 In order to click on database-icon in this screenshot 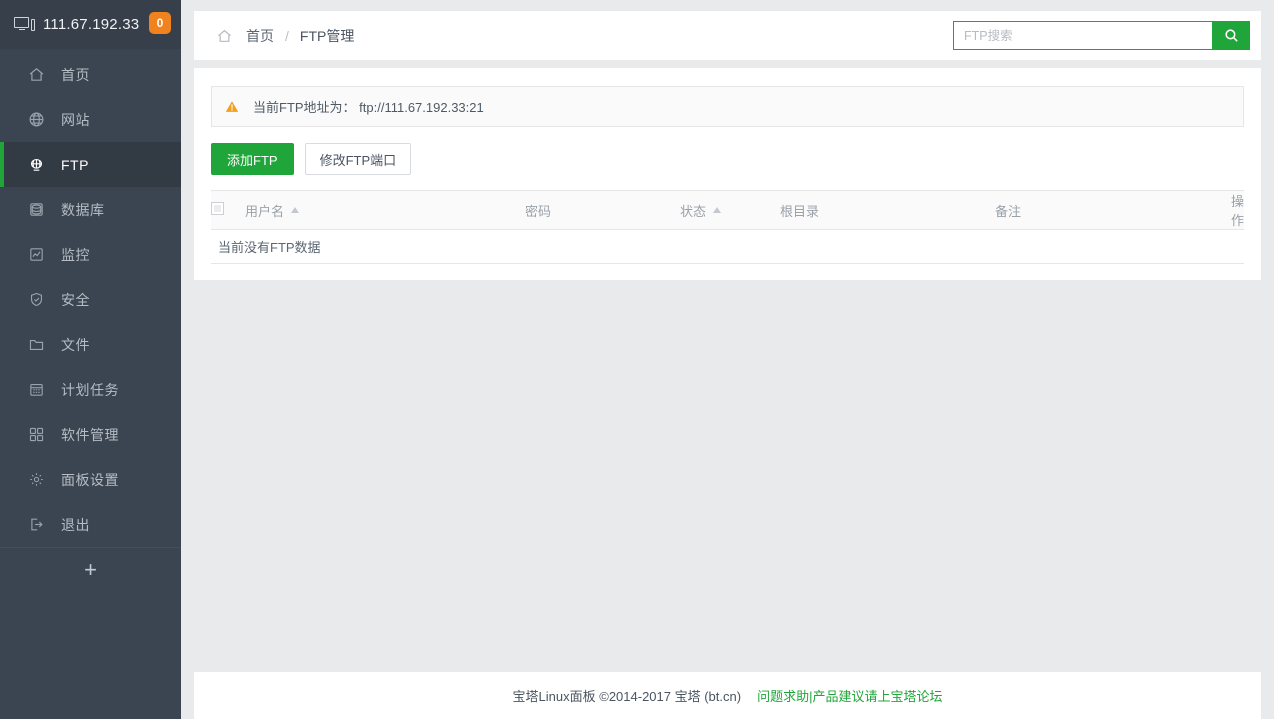, I will do `click(36, 209)`.